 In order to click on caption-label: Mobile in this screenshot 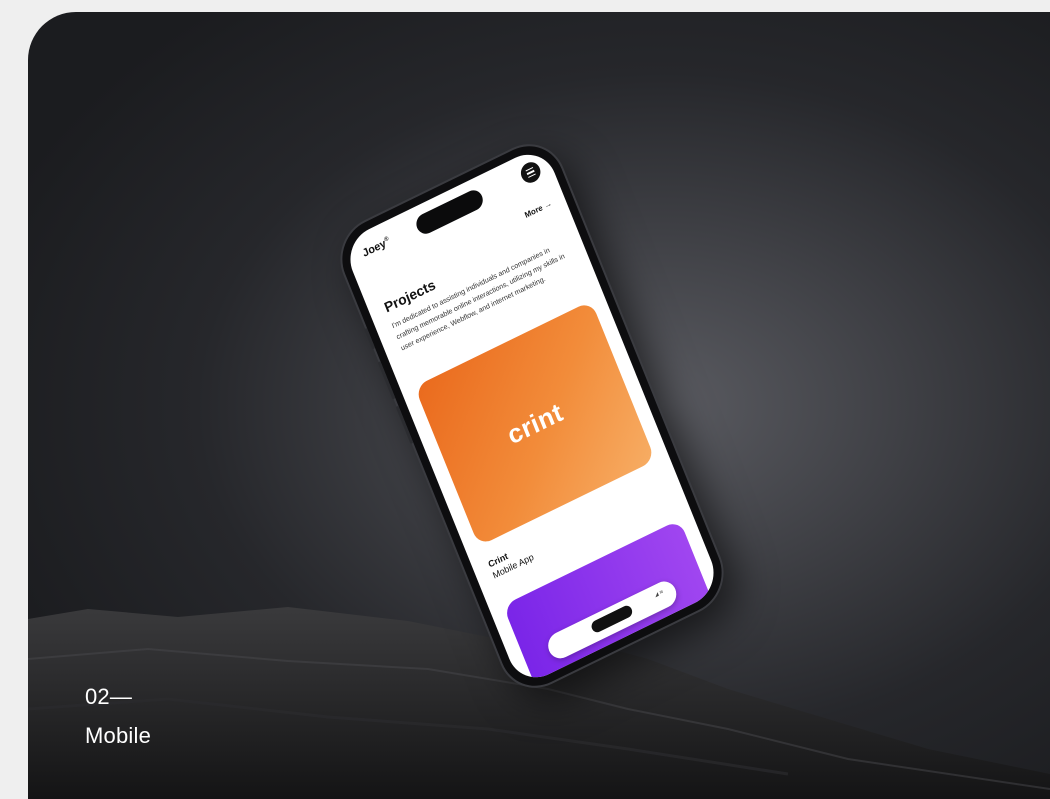, I will do `click(118, 735)`.